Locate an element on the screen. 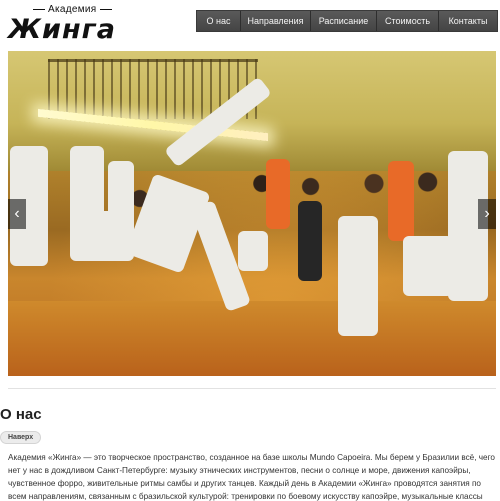 The image size is (500, 501). chevron-right-icon: › is located at coordinates (487, 213).